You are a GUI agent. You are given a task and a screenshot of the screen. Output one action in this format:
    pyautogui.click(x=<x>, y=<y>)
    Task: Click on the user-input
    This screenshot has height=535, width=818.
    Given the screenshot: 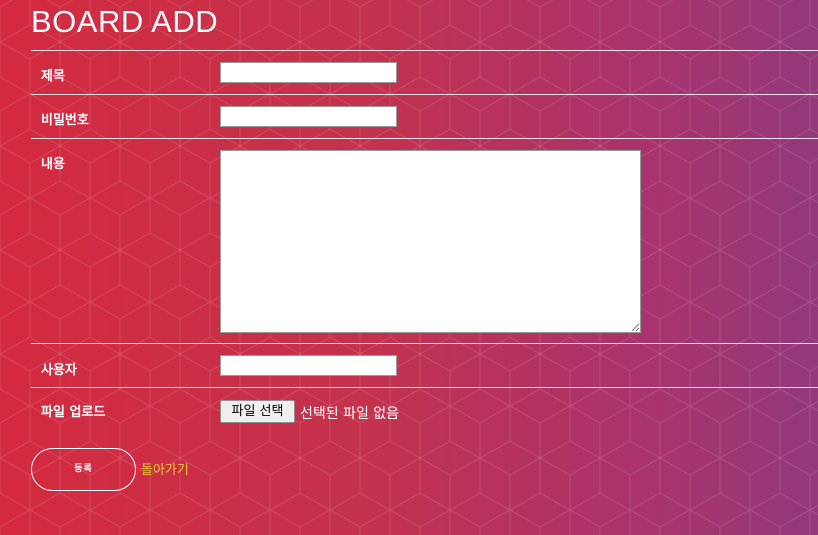 What is the action you would take?
    pyautogui.click(x=308, y=365)
    